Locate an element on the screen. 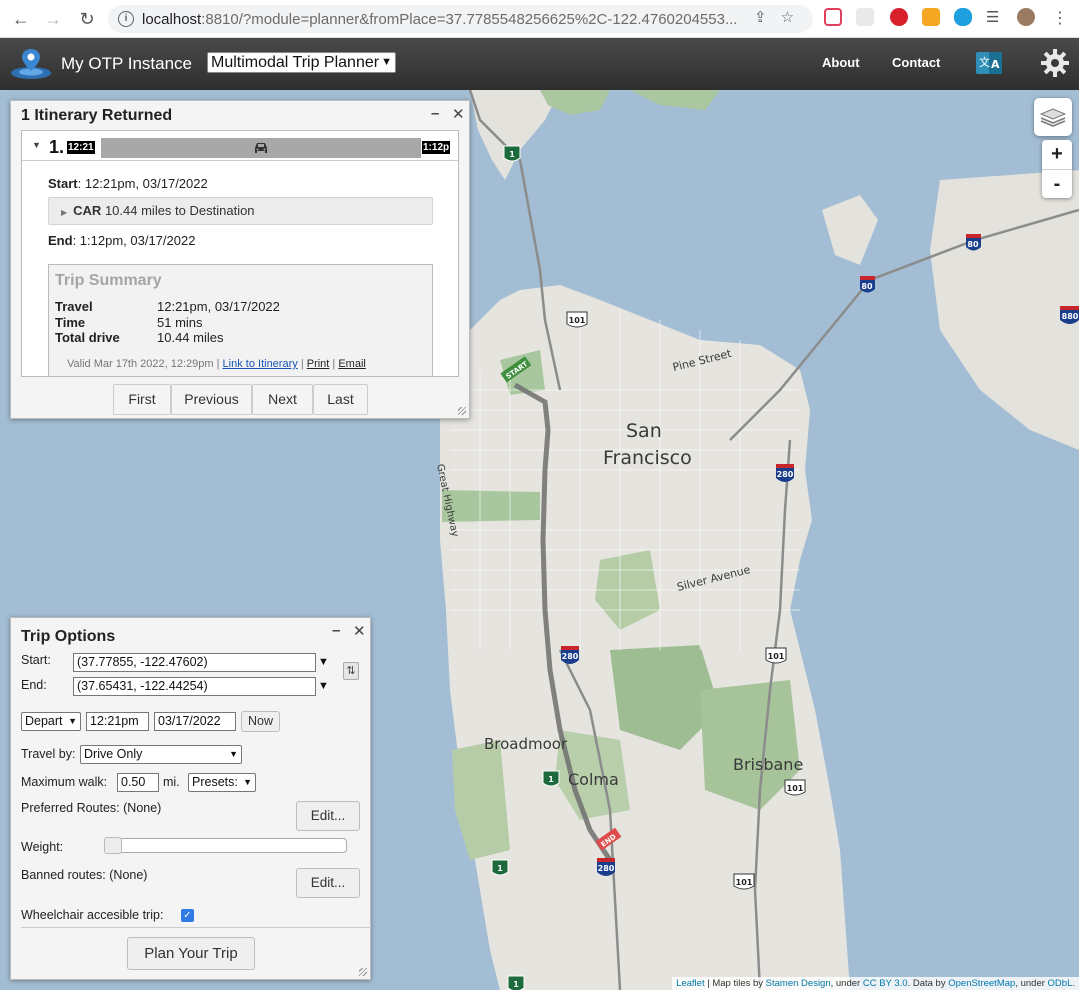 Image resolution: width=1079 pixels, height=990 pixels. language-icon: 文 A is located at coordinates (989, 63).